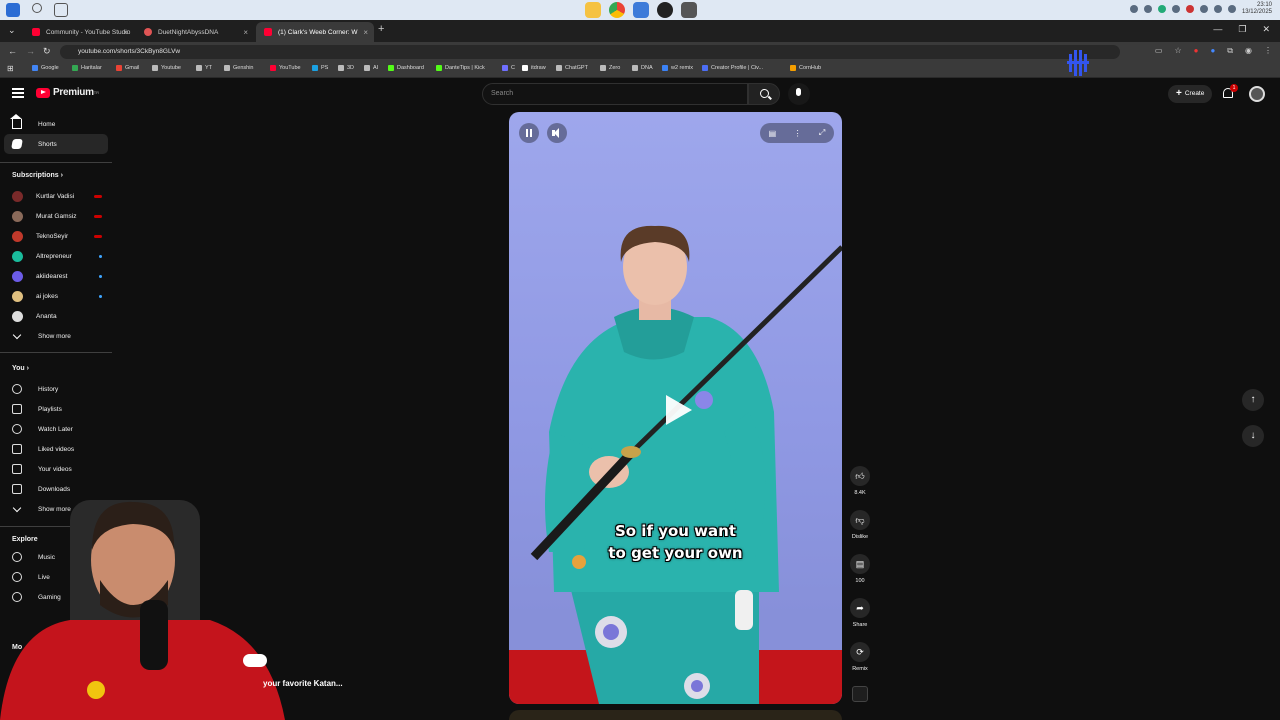  What do you see at coordinates (665, 10) in the screenshot?
I see `obs-icon` at bounding box center [665, 10].